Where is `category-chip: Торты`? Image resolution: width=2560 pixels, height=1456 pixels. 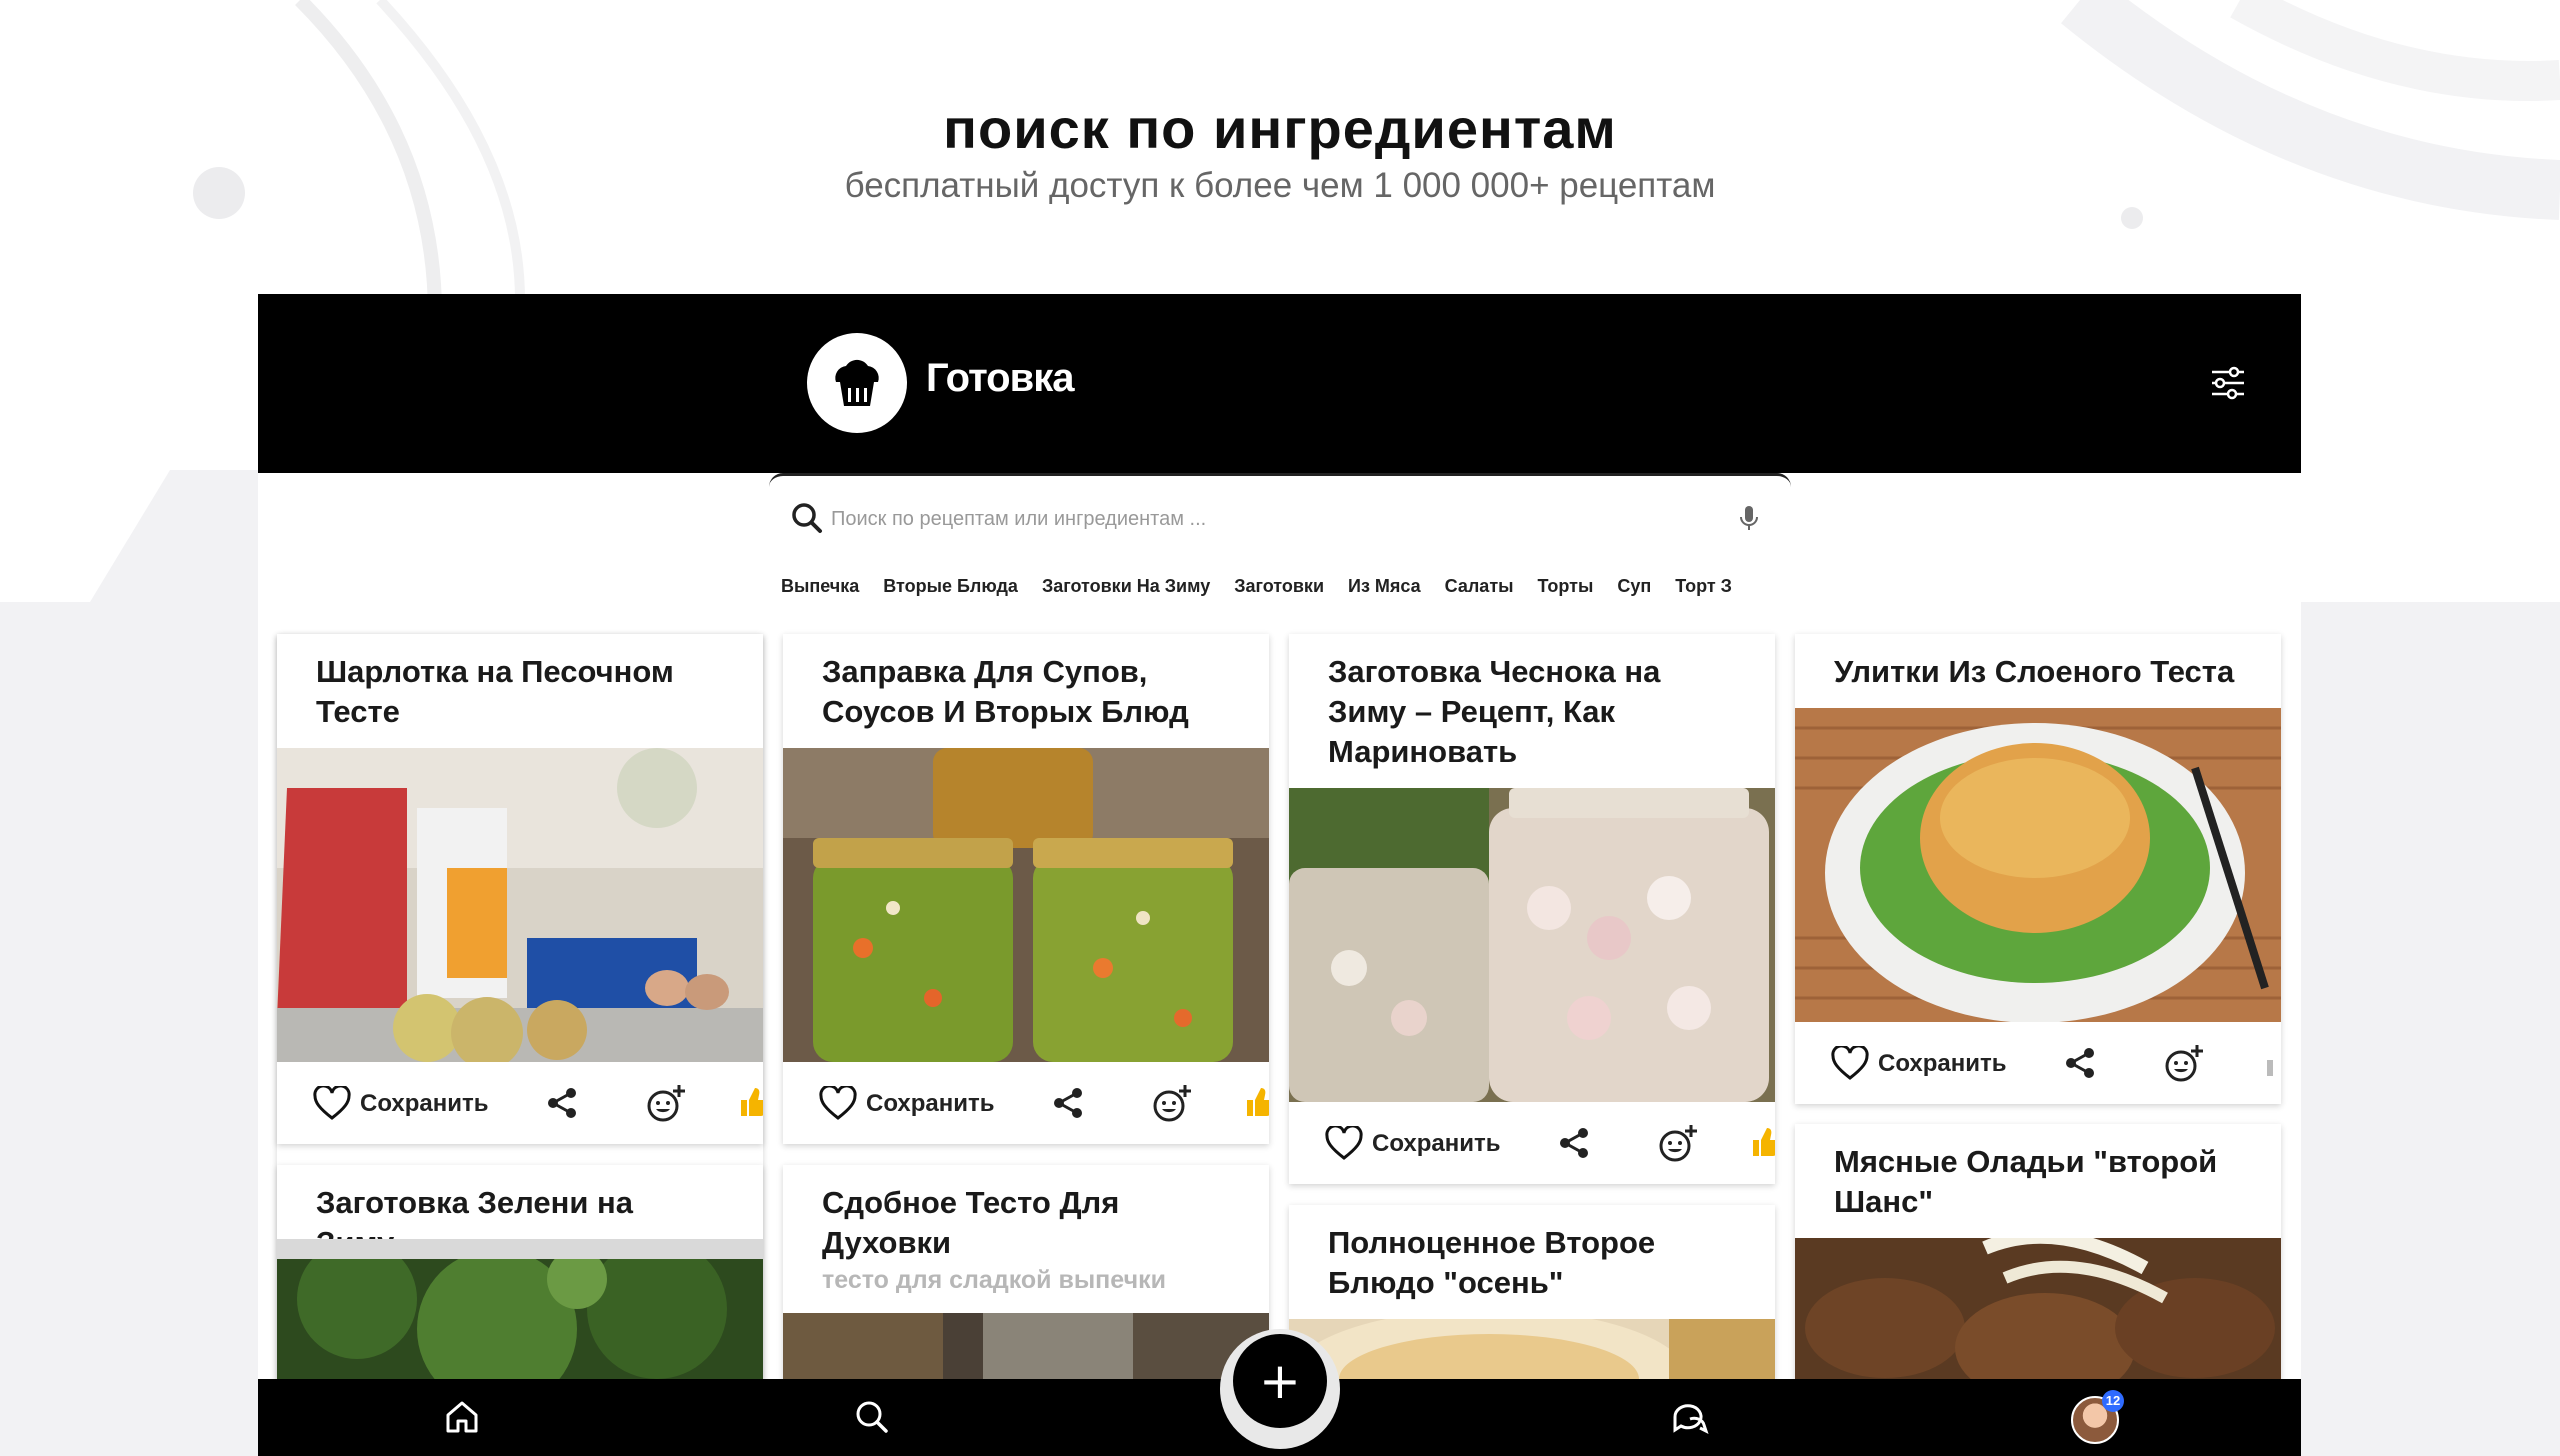
category-chip: Торты is located at coordinates (1566, 580).